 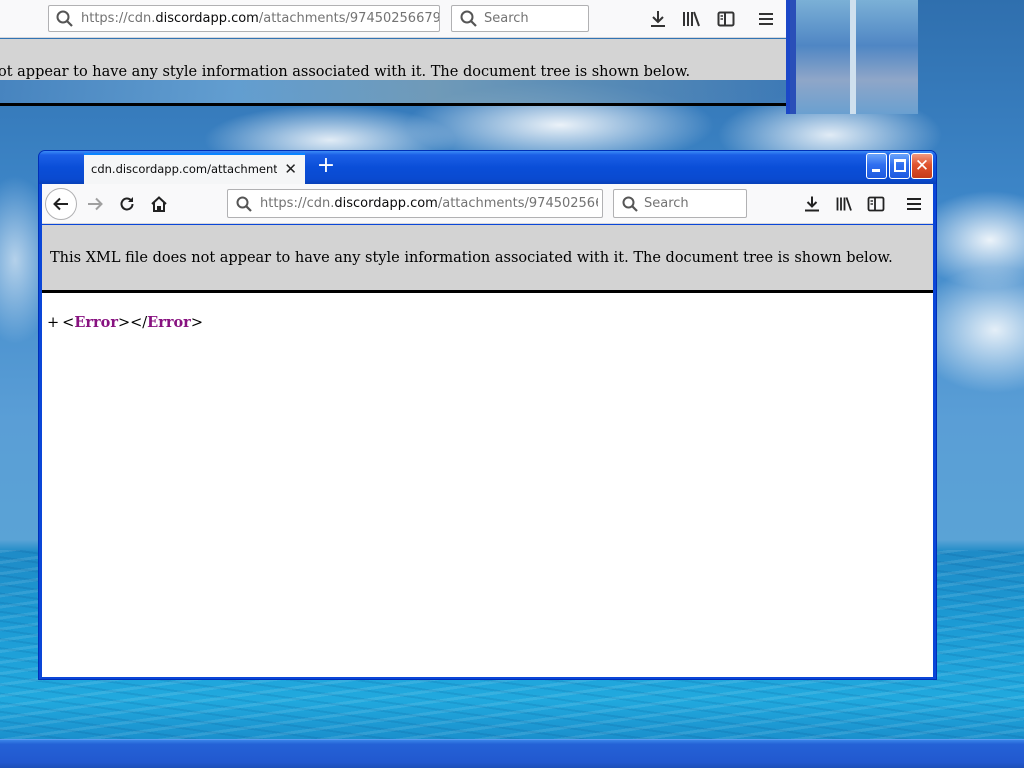 I want to click on back-arrow-icon, so click(x=60, y=204).